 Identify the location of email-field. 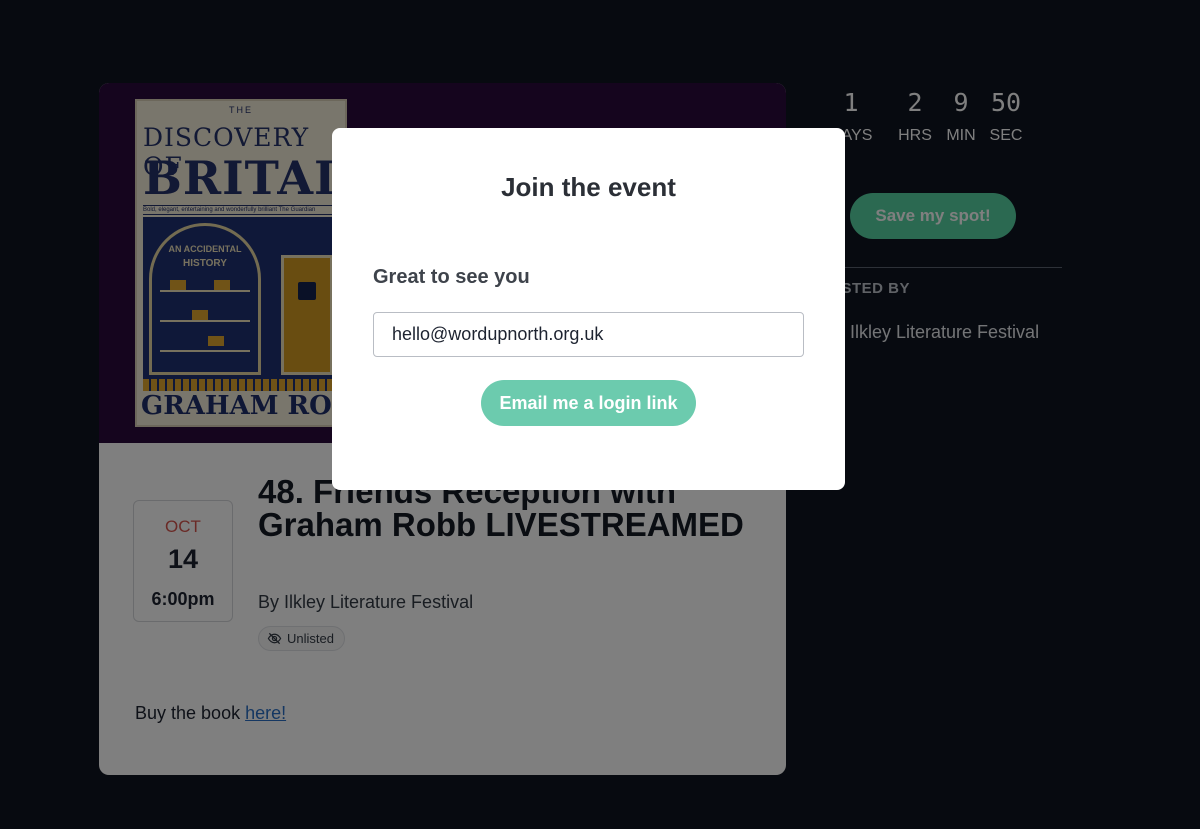
(588, 334).